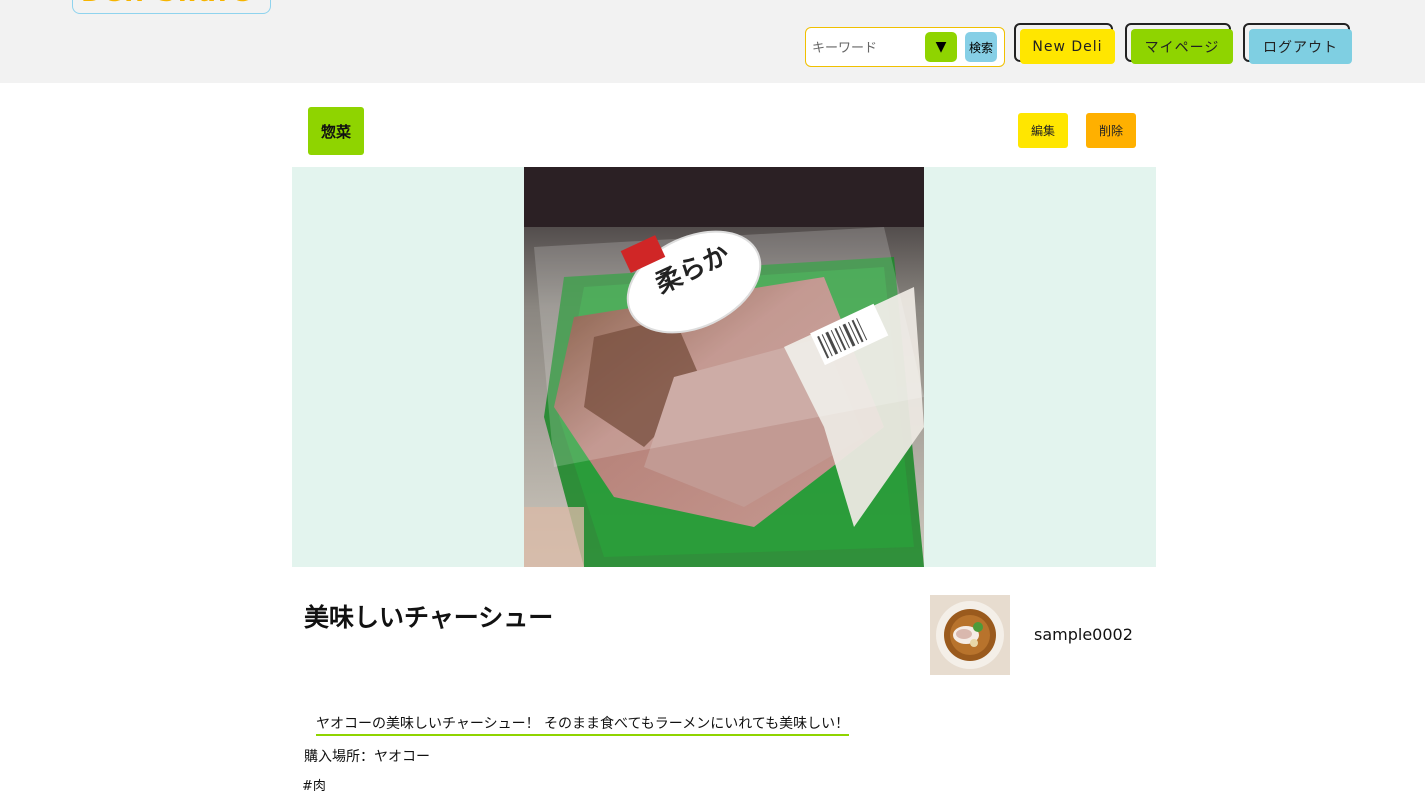  I want to click on search-box: ▼ 検索, so click(905, 47).